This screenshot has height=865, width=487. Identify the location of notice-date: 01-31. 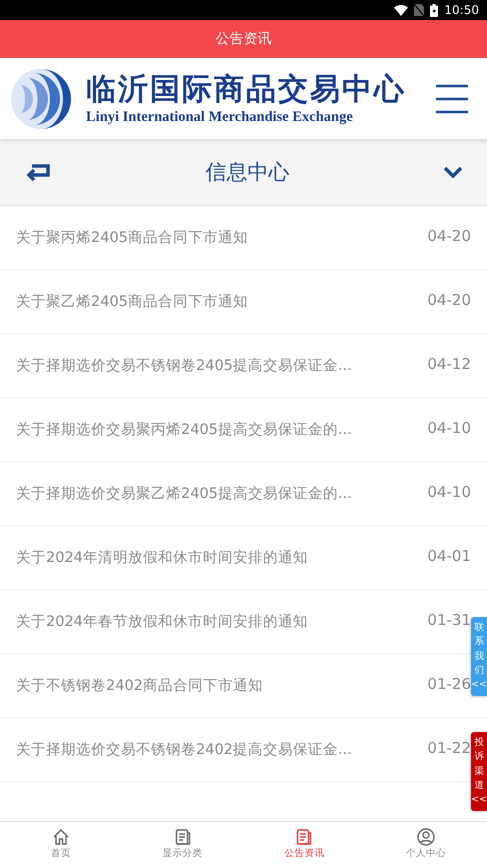
(449, 619).